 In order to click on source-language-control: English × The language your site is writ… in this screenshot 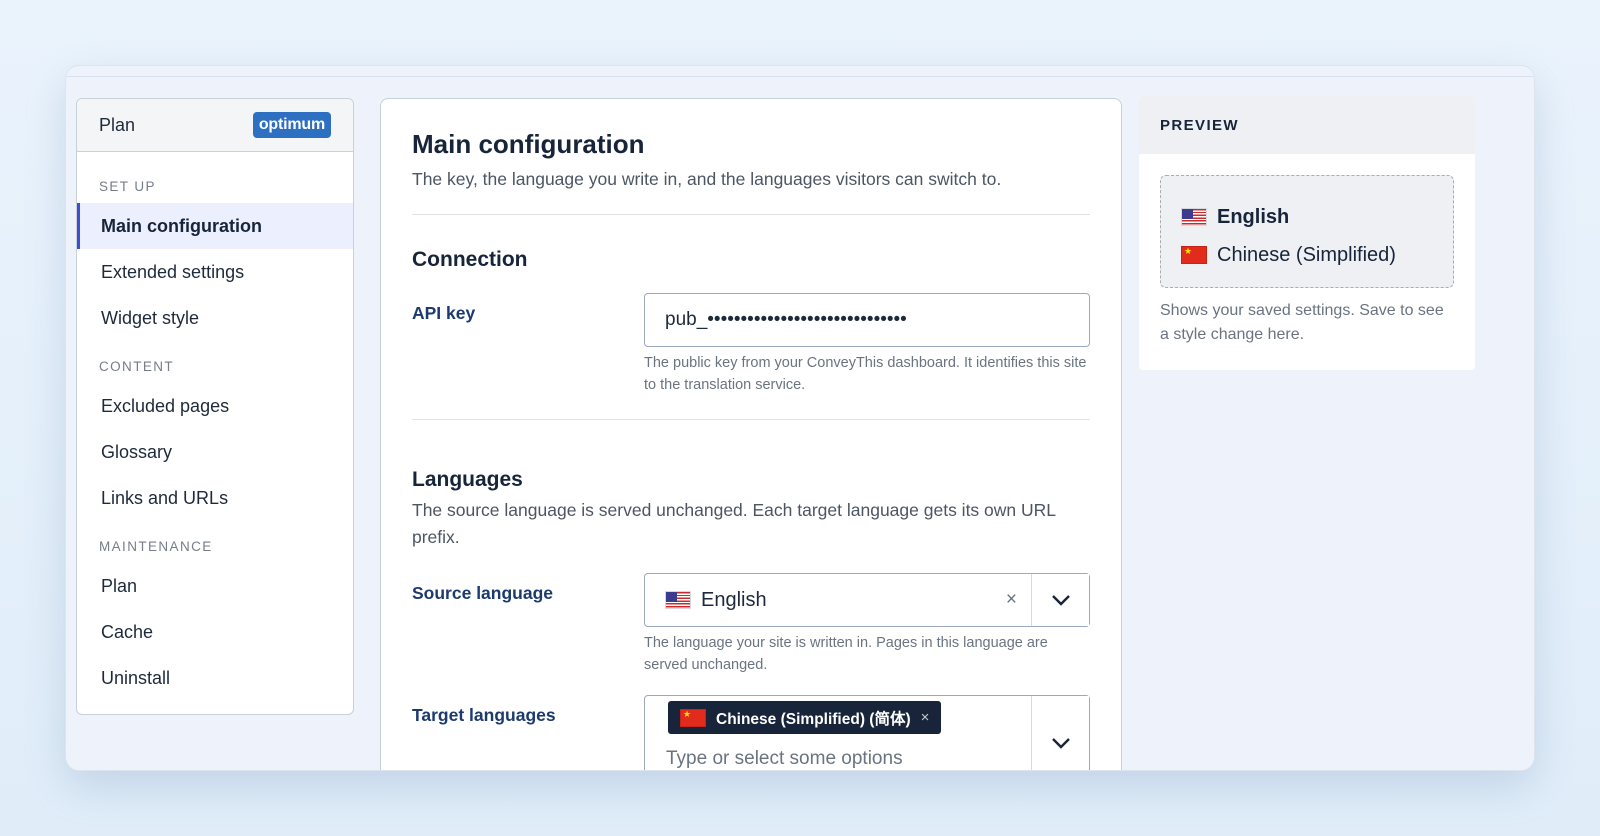, I will do `click(867, 624)`.